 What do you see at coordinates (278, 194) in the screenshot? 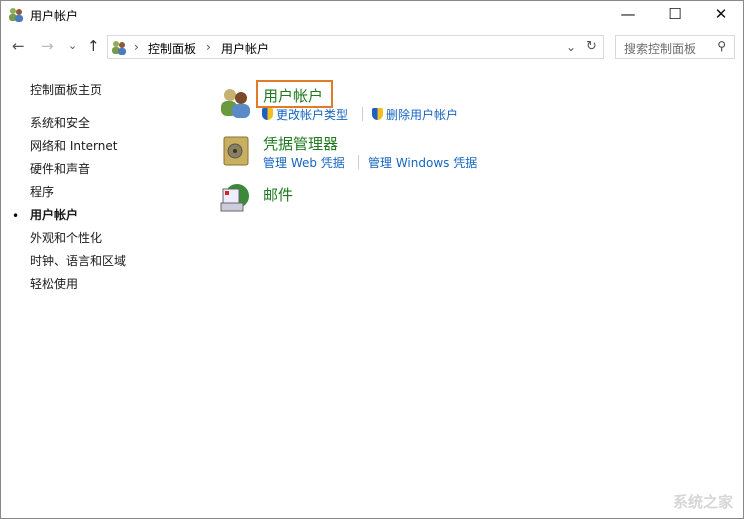
I see `category-mail: 邮件` at bounding box center [278, 194].